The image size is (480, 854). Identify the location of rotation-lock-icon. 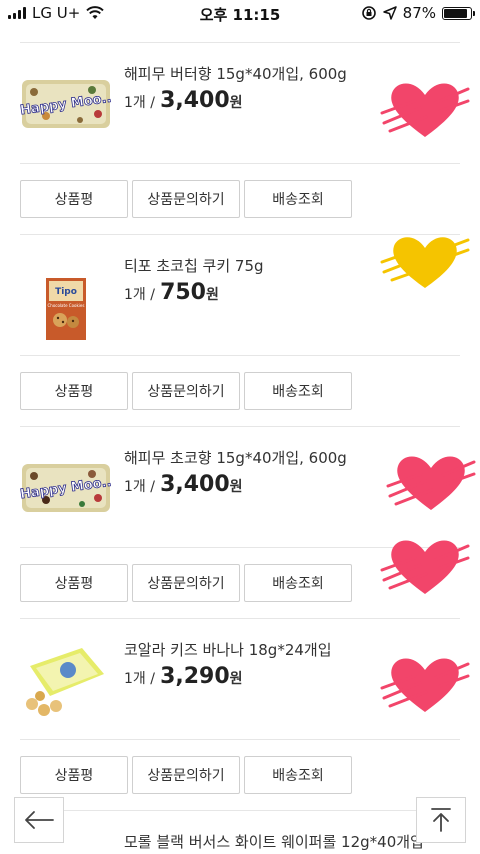
(368, 13).